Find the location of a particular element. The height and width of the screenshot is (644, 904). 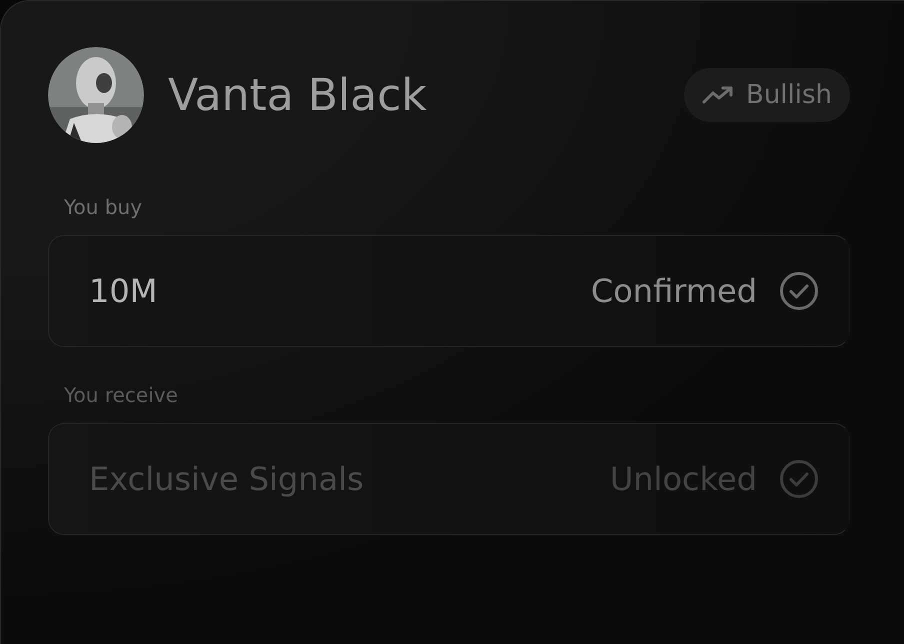

profile-name: Vanta Black is located at coordinates (298, 95).